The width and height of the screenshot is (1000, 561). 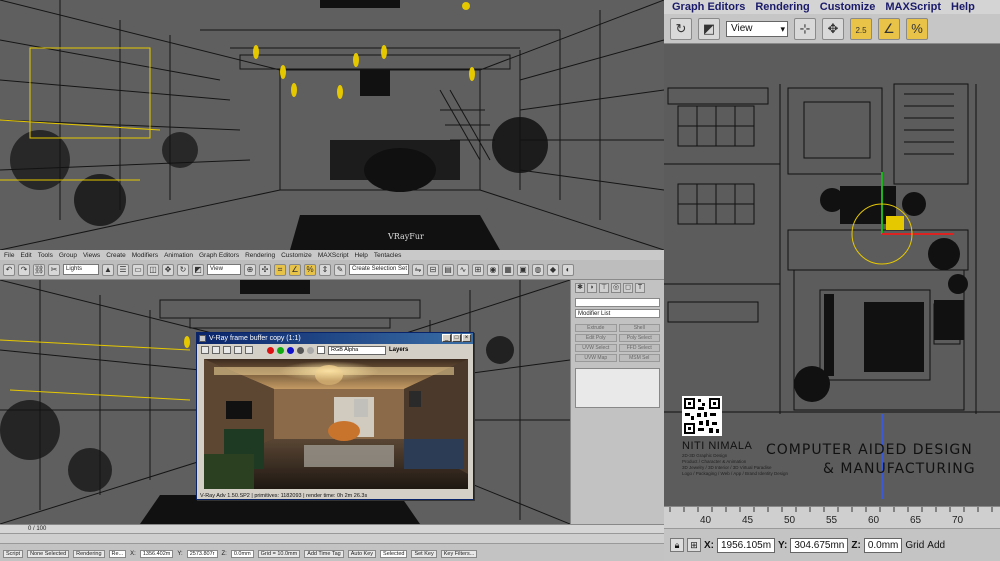 I want to click on modifier-list-select: Modifier List, so click(x=617, y=313).